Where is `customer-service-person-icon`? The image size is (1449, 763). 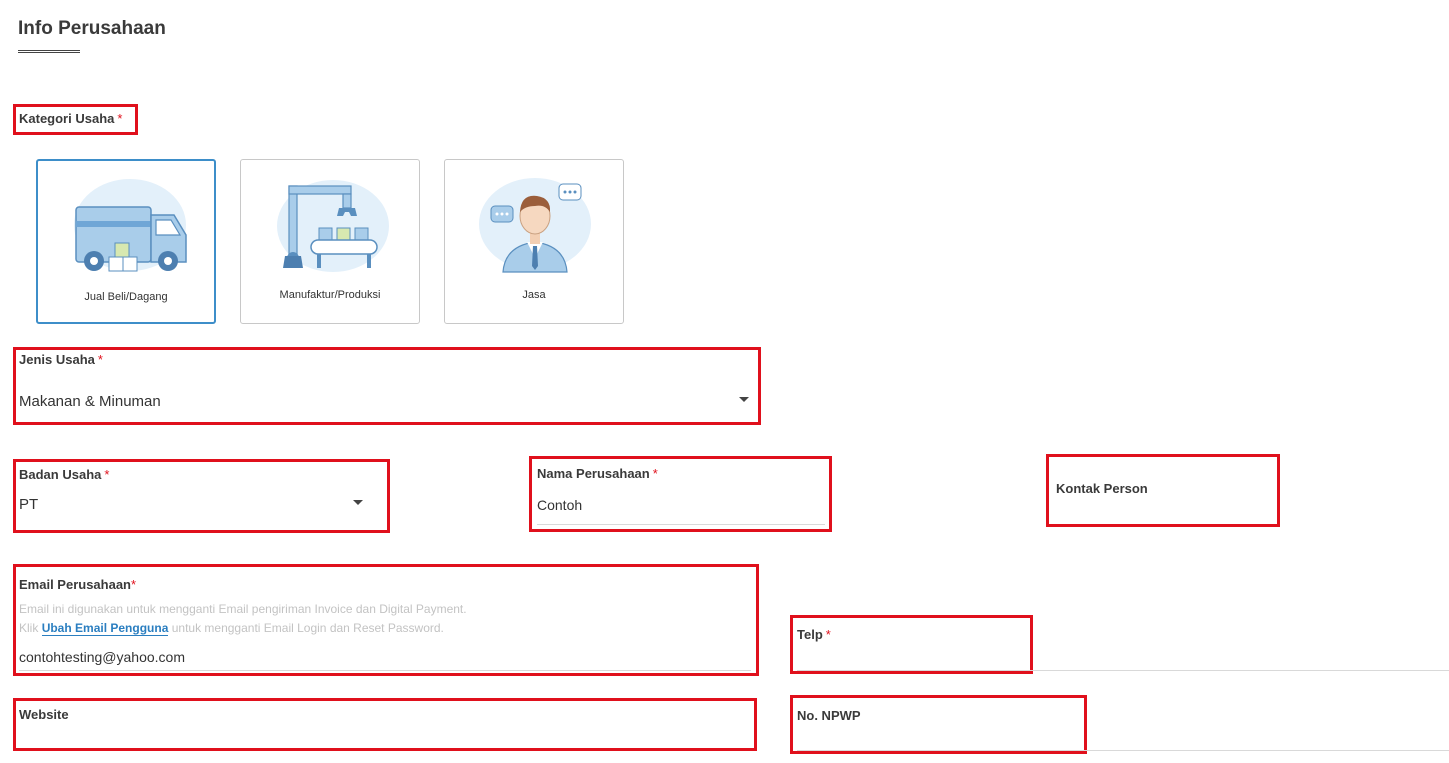 customer-service-person-icon is located at coordinates (535, 225).